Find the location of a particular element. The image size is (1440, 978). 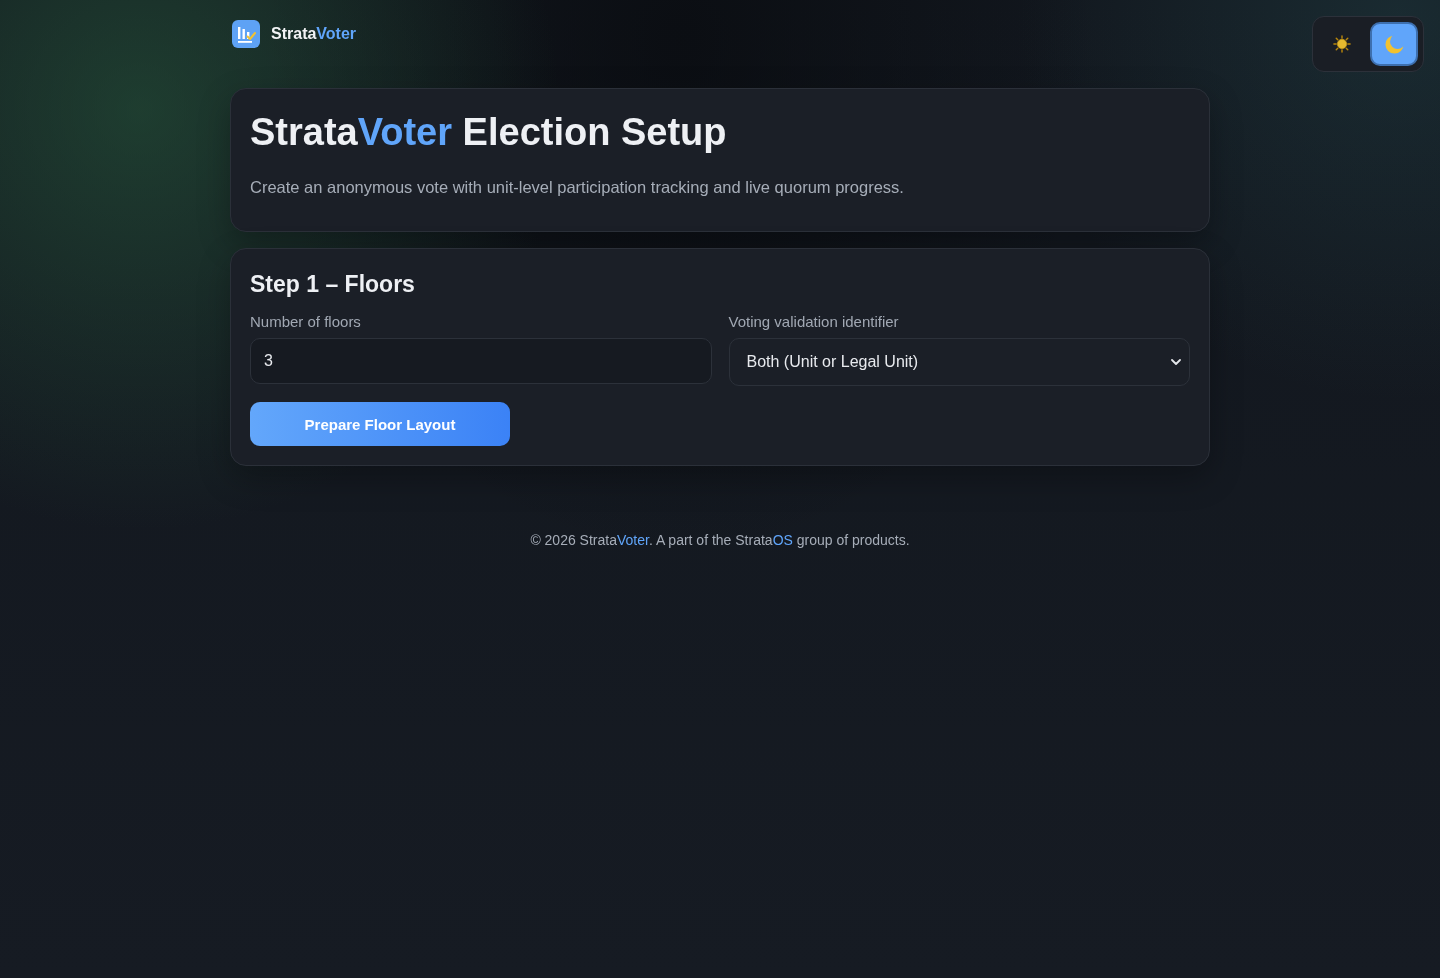

field-label: Number of floors is located at coordinates (305, 322).